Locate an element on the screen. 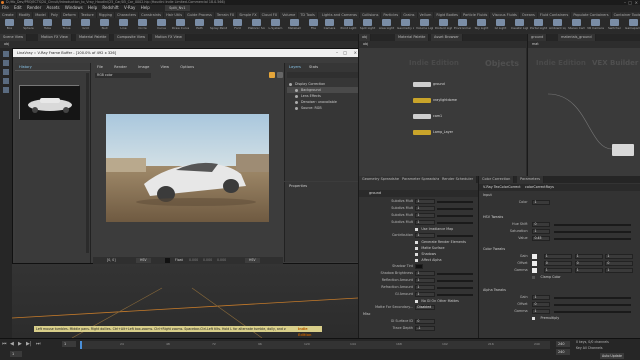 Image resolution: width=640 pixels, height=360 pixels. vfb-menu-options: Options is located at coordinates (187, 67).